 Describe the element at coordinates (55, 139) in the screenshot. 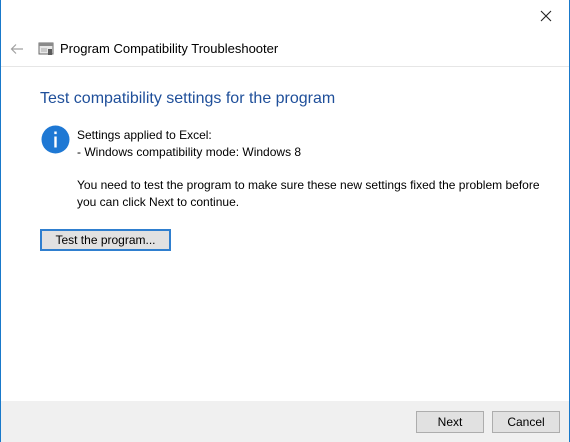

I see `info-icon` at that location.